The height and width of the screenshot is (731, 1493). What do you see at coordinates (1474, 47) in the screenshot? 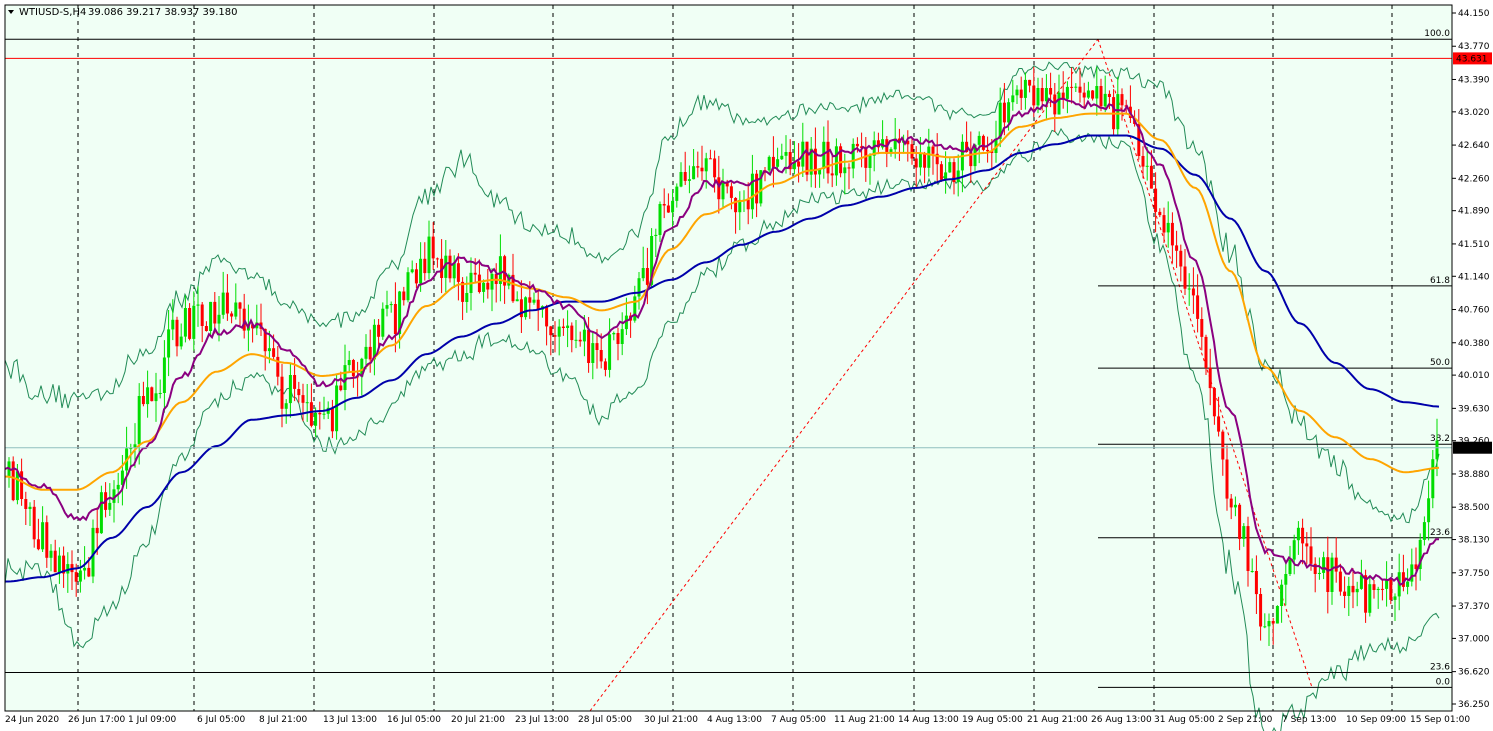
I see `price-tick-label: 43.770` at bounding box center [1474, 47].